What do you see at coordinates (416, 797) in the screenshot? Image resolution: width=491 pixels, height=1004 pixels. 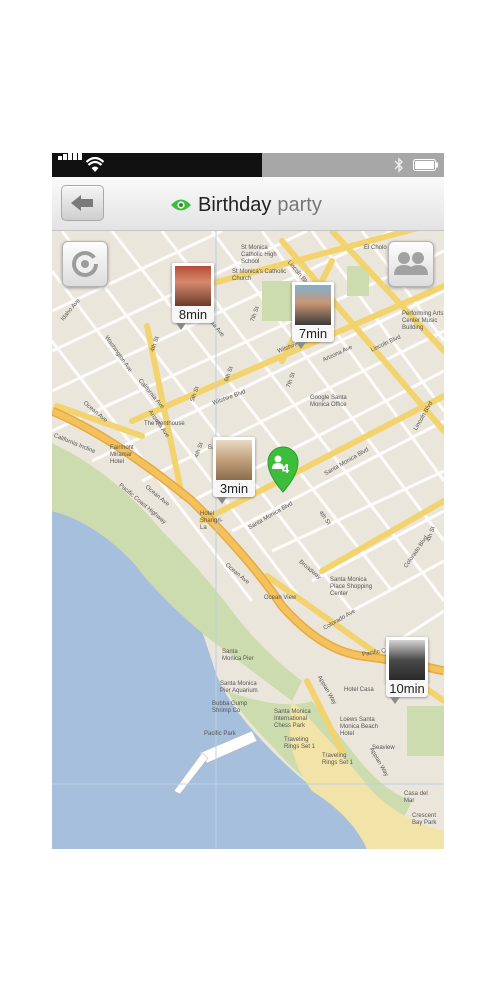 I see `map-label: Casa del Mar` at bounding box center [416, 797].